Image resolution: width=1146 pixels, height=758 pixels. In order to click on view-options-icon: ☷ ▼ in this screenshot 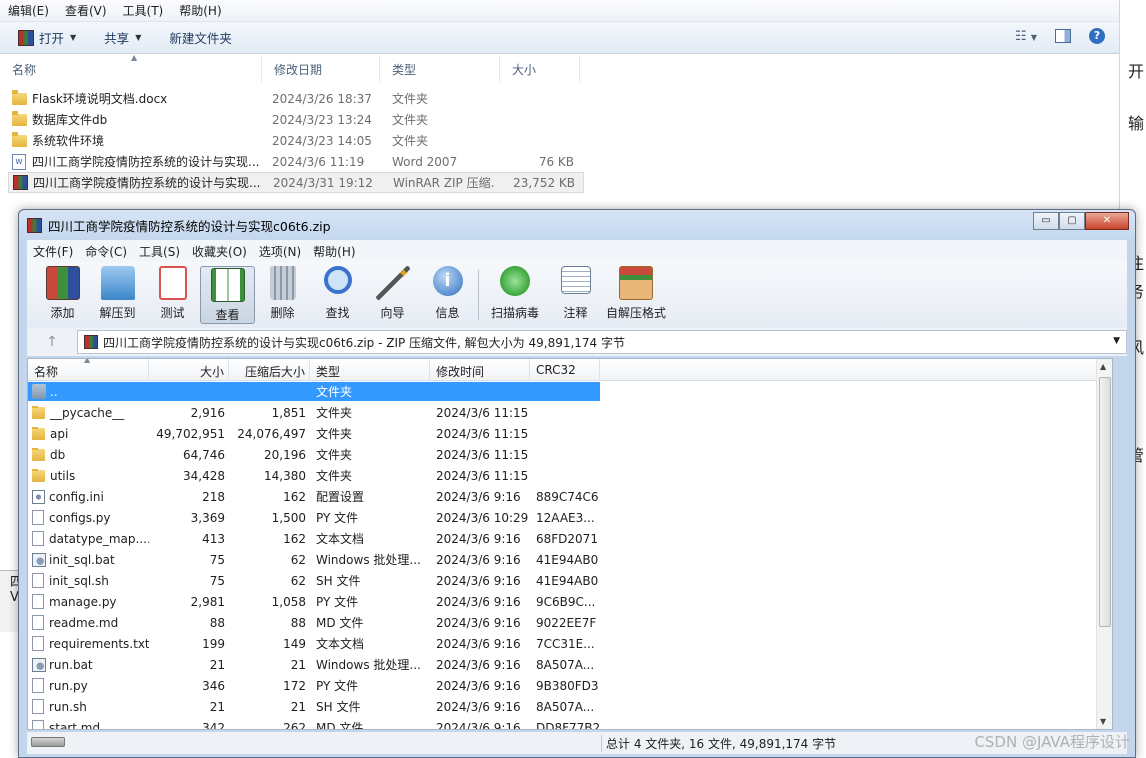, I will do `click(1026, 36)`.